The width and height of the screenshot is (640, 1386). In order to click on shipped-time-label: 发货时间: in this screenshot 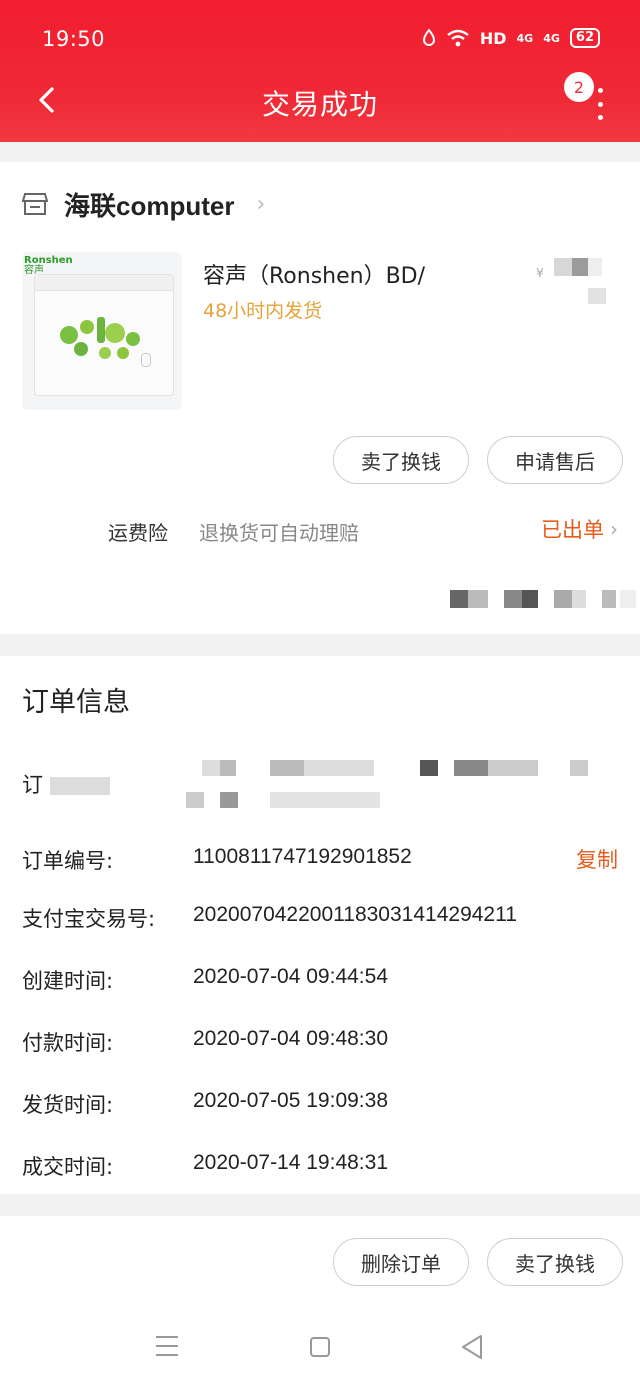, I will do `click(68, 1105)`.